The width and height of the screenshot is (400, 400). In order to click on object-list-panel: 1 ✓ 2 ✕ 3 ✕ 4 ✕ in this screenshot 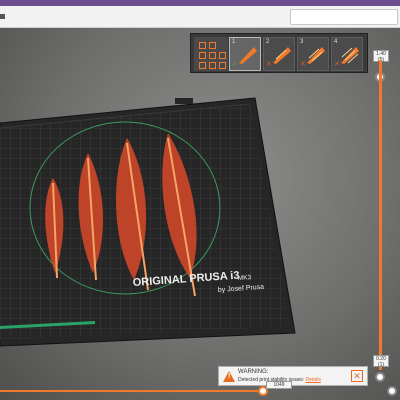, I will do `click(279, 53)`.